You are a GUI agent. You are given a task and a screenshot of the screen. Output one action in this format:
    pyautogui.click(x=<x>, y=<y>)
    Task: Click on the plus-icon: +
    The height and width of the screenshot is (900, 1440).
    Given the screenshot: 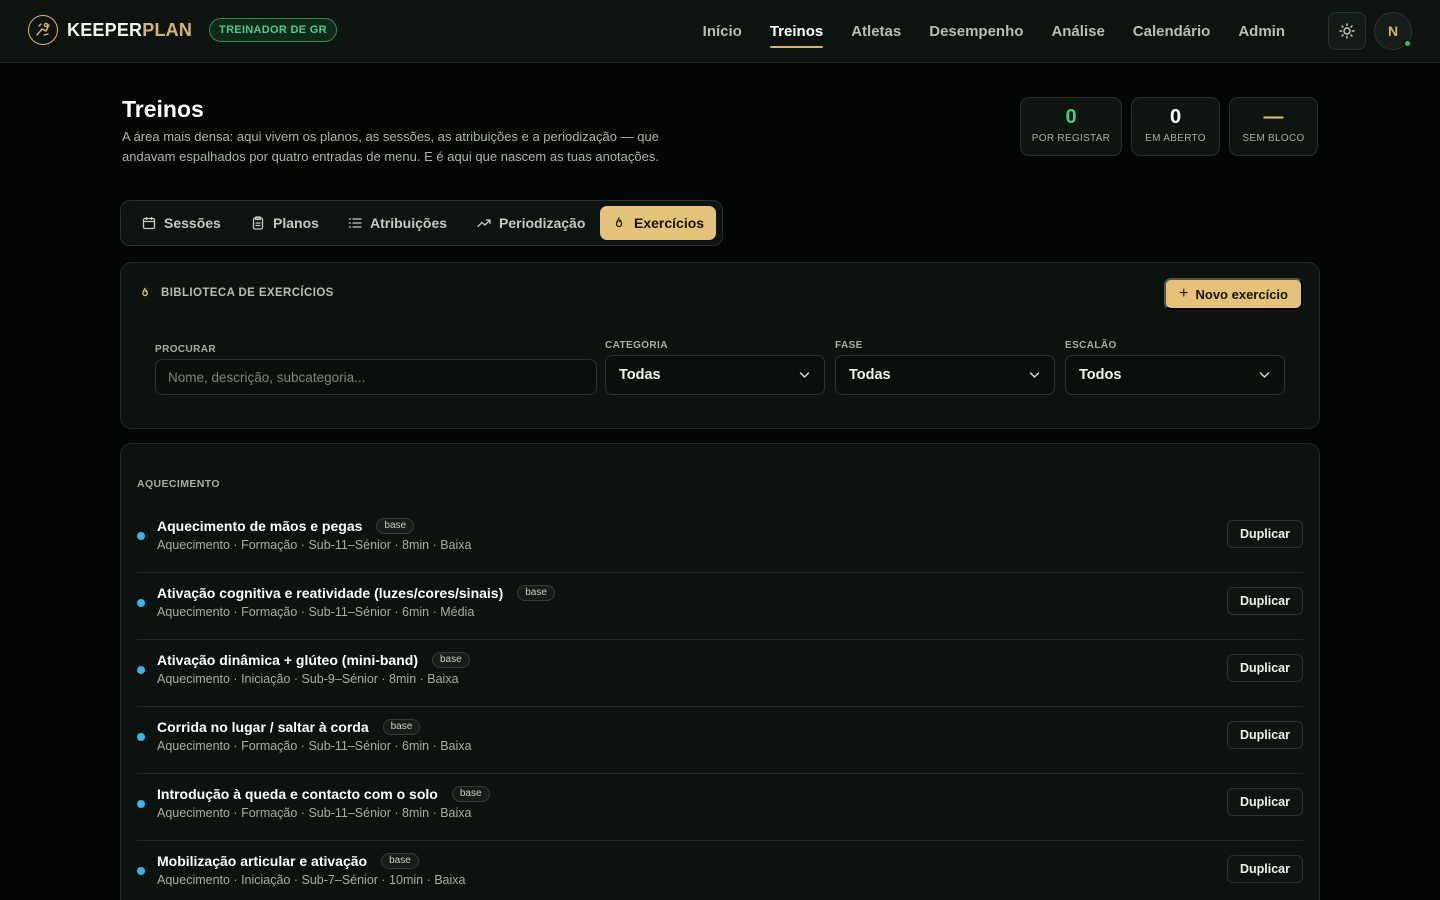 What is the action you would take?
    pyautogui.click(x=1184, y=293)
    